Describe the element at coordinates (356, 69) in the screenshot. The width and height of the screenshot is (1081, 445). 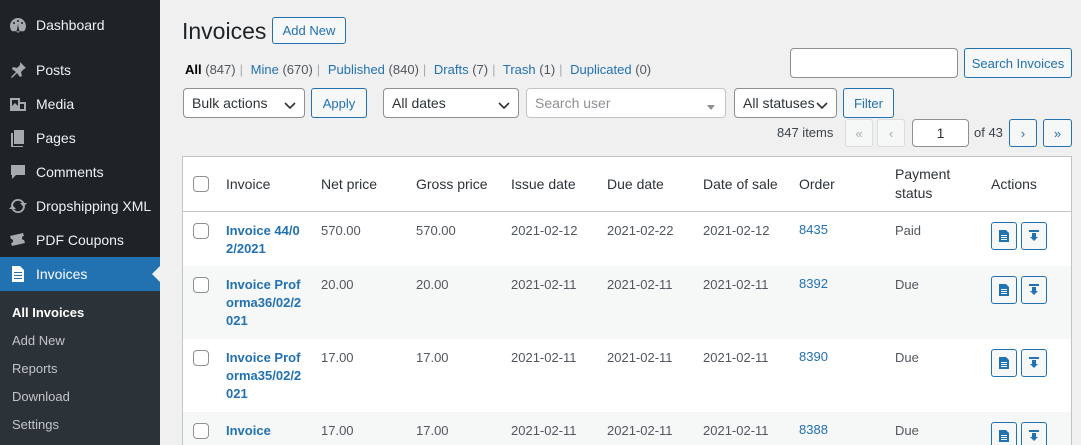
I see `view-published: Published` at that location.